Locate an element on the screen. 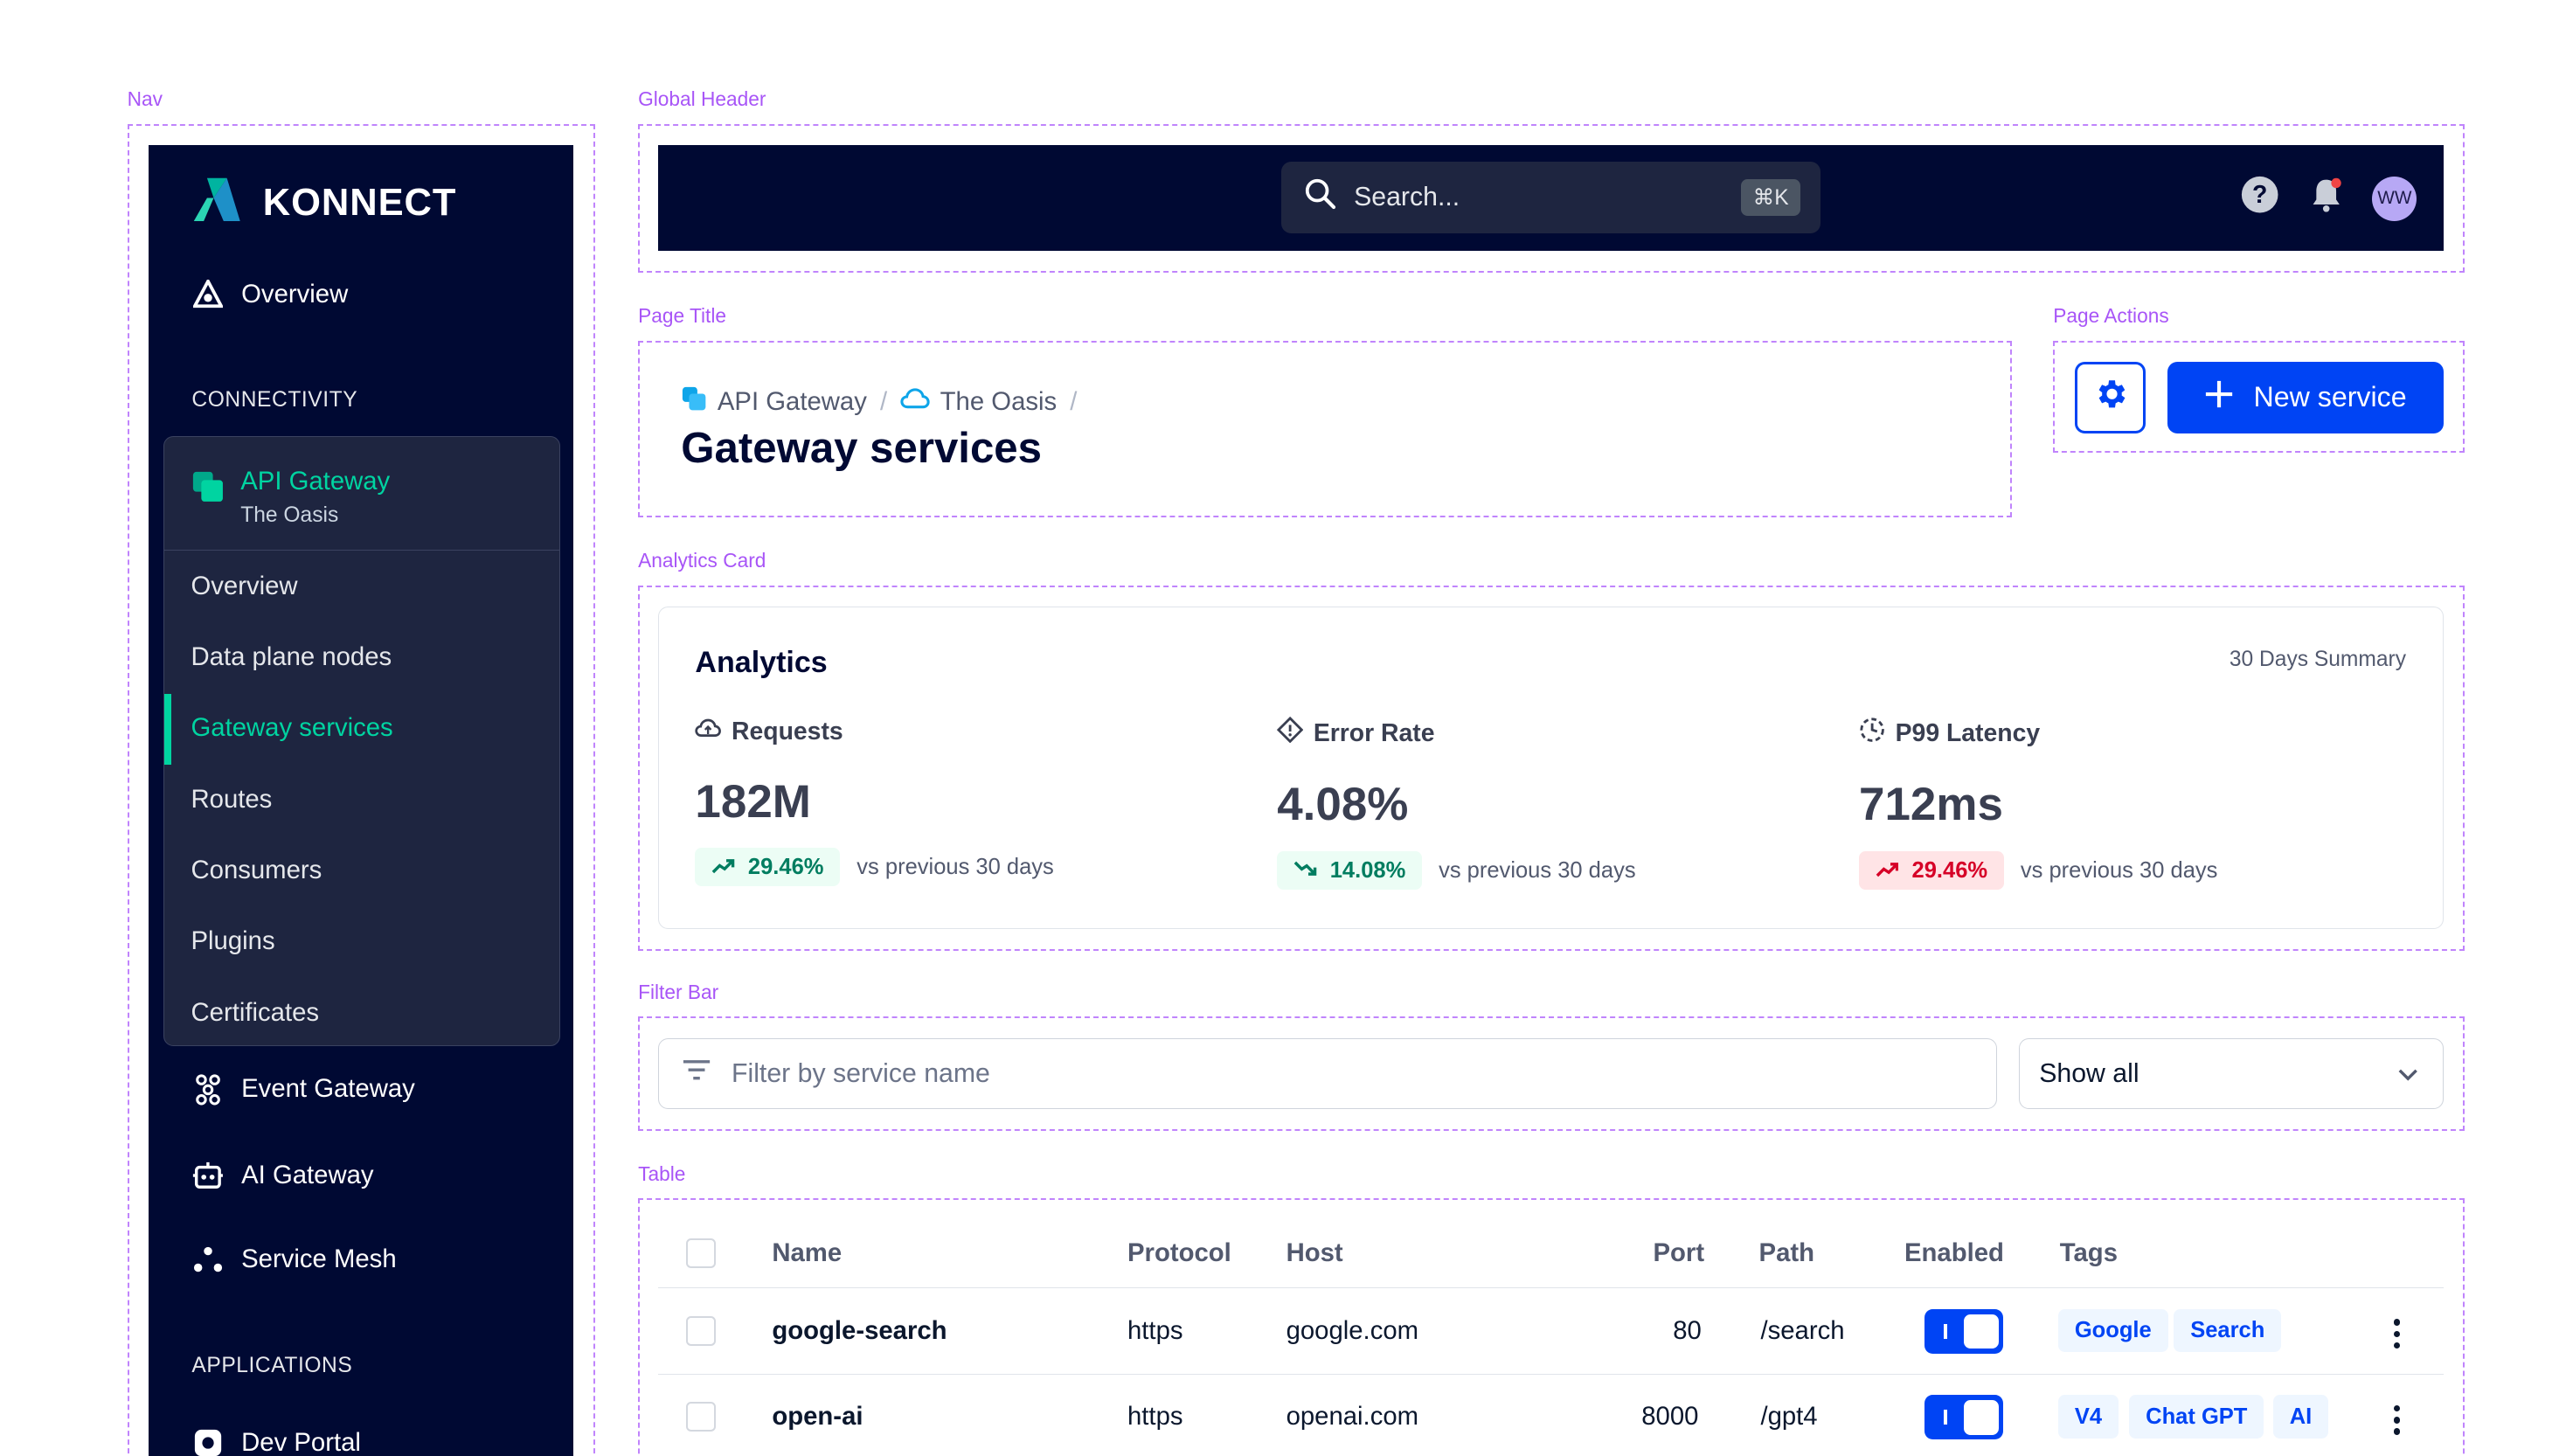 The image size is (2559, 1456). annotation-analytics-card: Analytics Card is located at coordinates (702, 560).